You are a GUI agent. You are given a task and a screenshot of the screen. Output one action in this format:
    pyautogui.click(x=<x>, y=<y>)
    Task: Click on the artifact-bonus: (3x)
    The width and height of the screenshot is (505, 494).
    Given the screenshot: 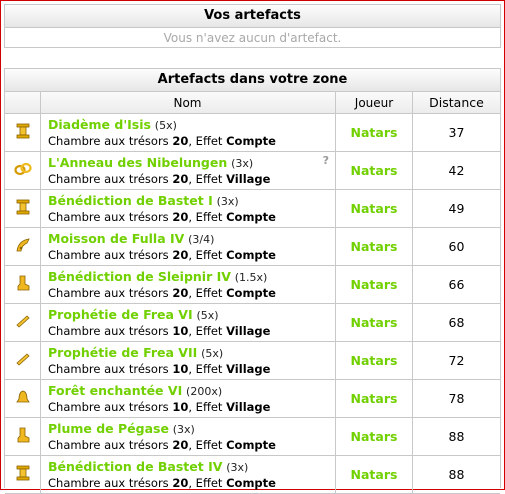 What is the action you would take?
    pyautogui.click(x=183, y=429)
    